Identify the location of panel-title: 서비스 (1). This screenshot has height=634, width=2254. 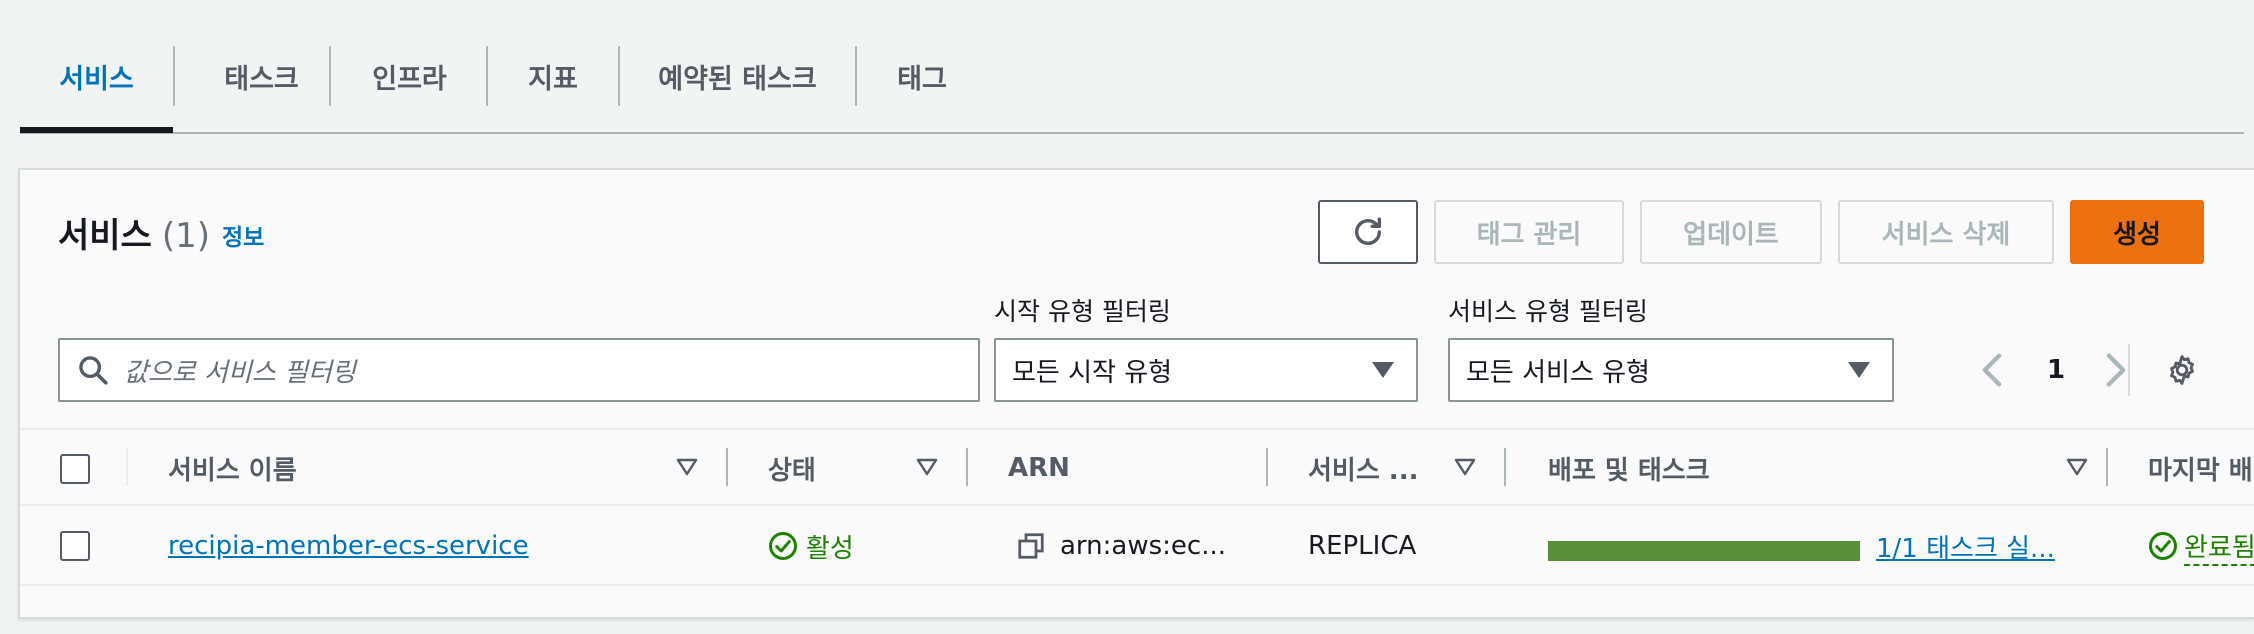
(134, 232).